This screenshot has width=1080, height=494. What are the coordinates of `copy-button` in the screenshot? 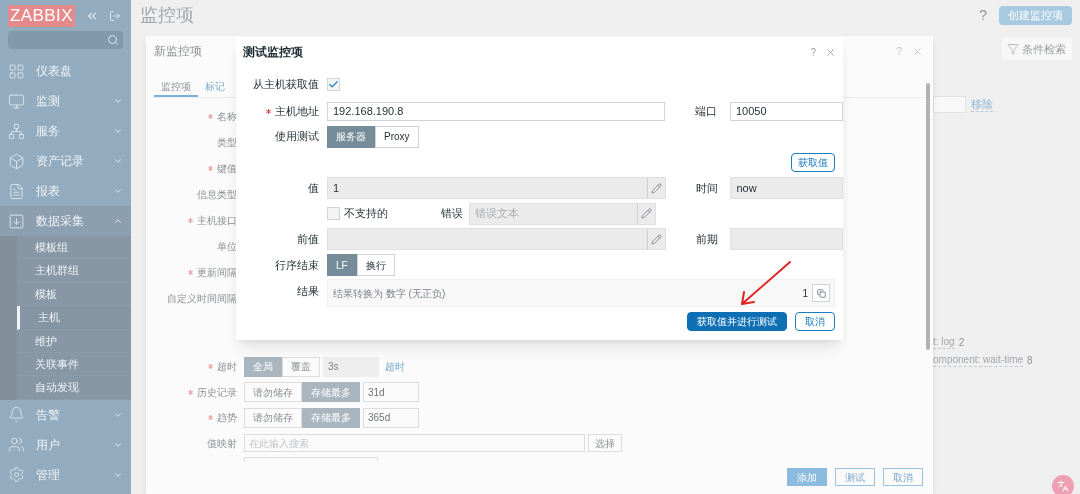 It's located at (821, 293).